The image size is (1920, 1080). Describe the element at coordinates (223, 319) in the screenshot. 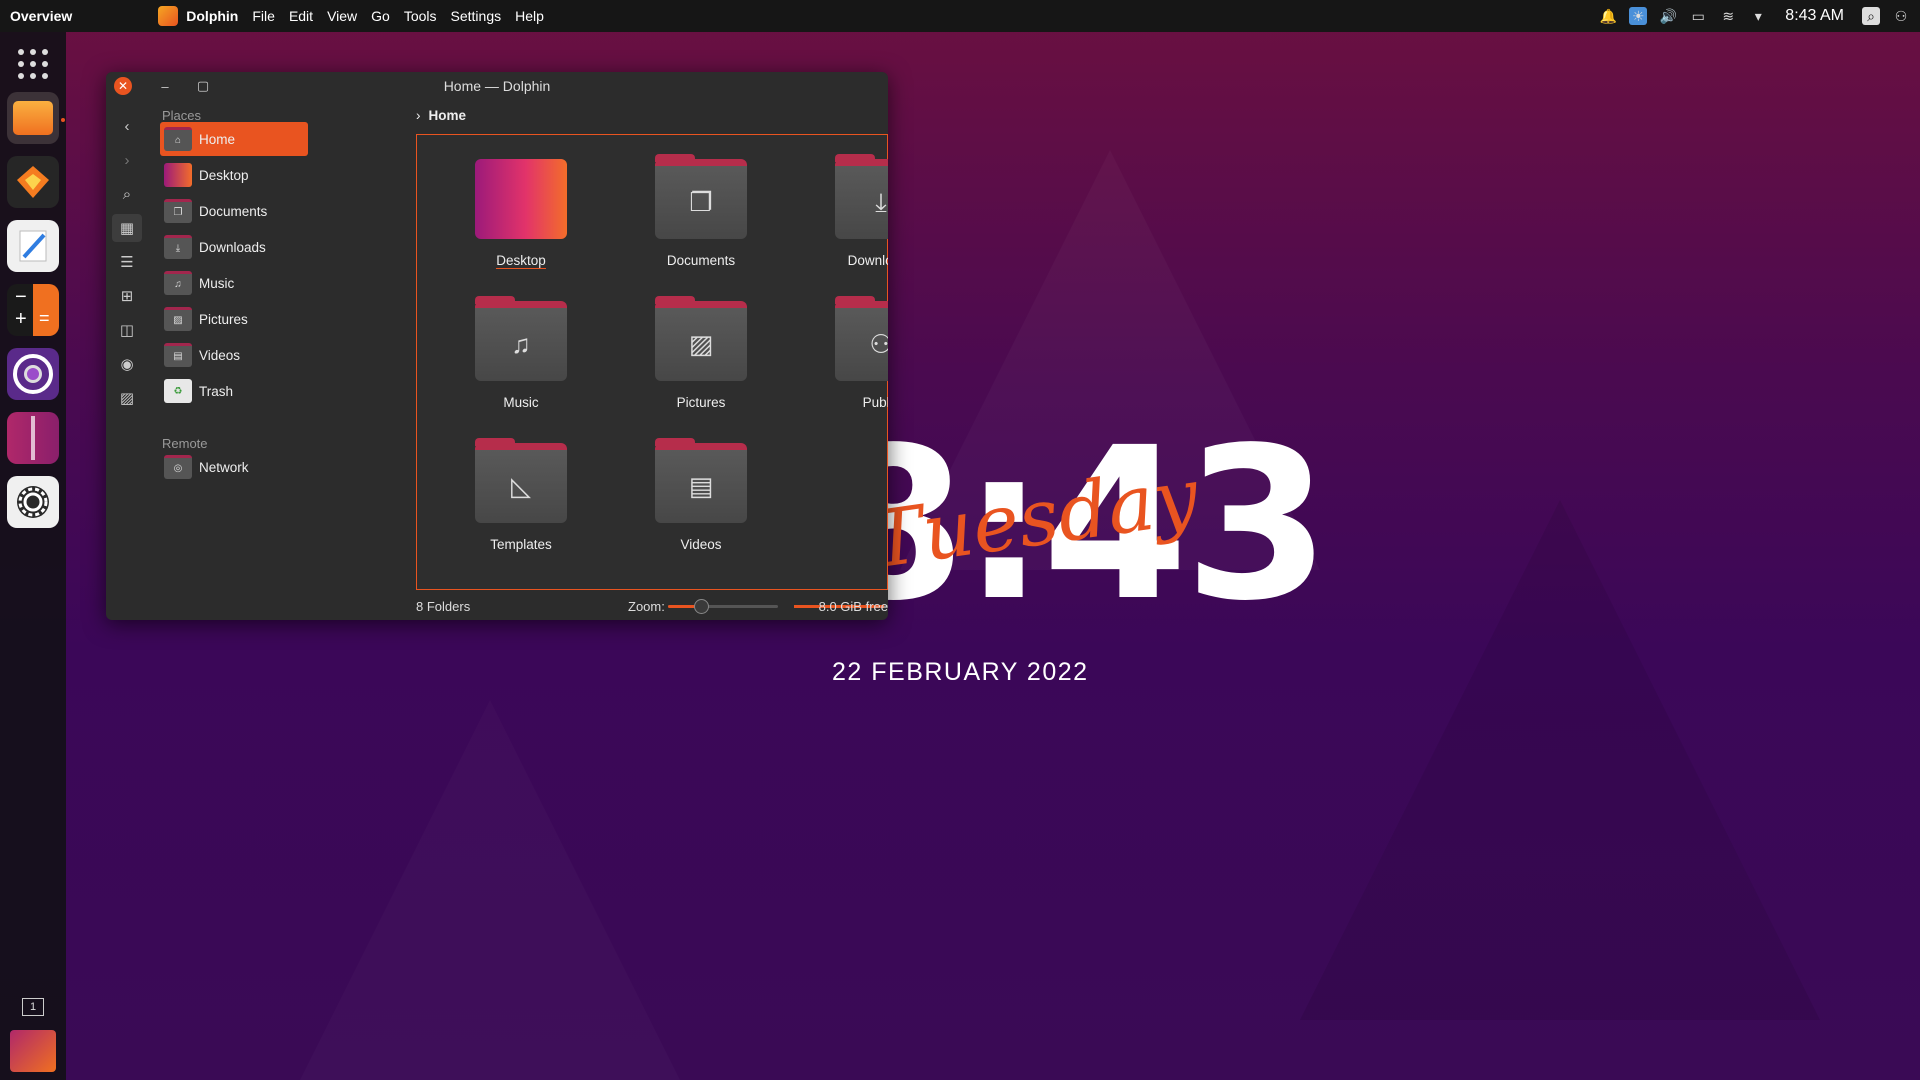

I see `place-label: Pictures` at that location.